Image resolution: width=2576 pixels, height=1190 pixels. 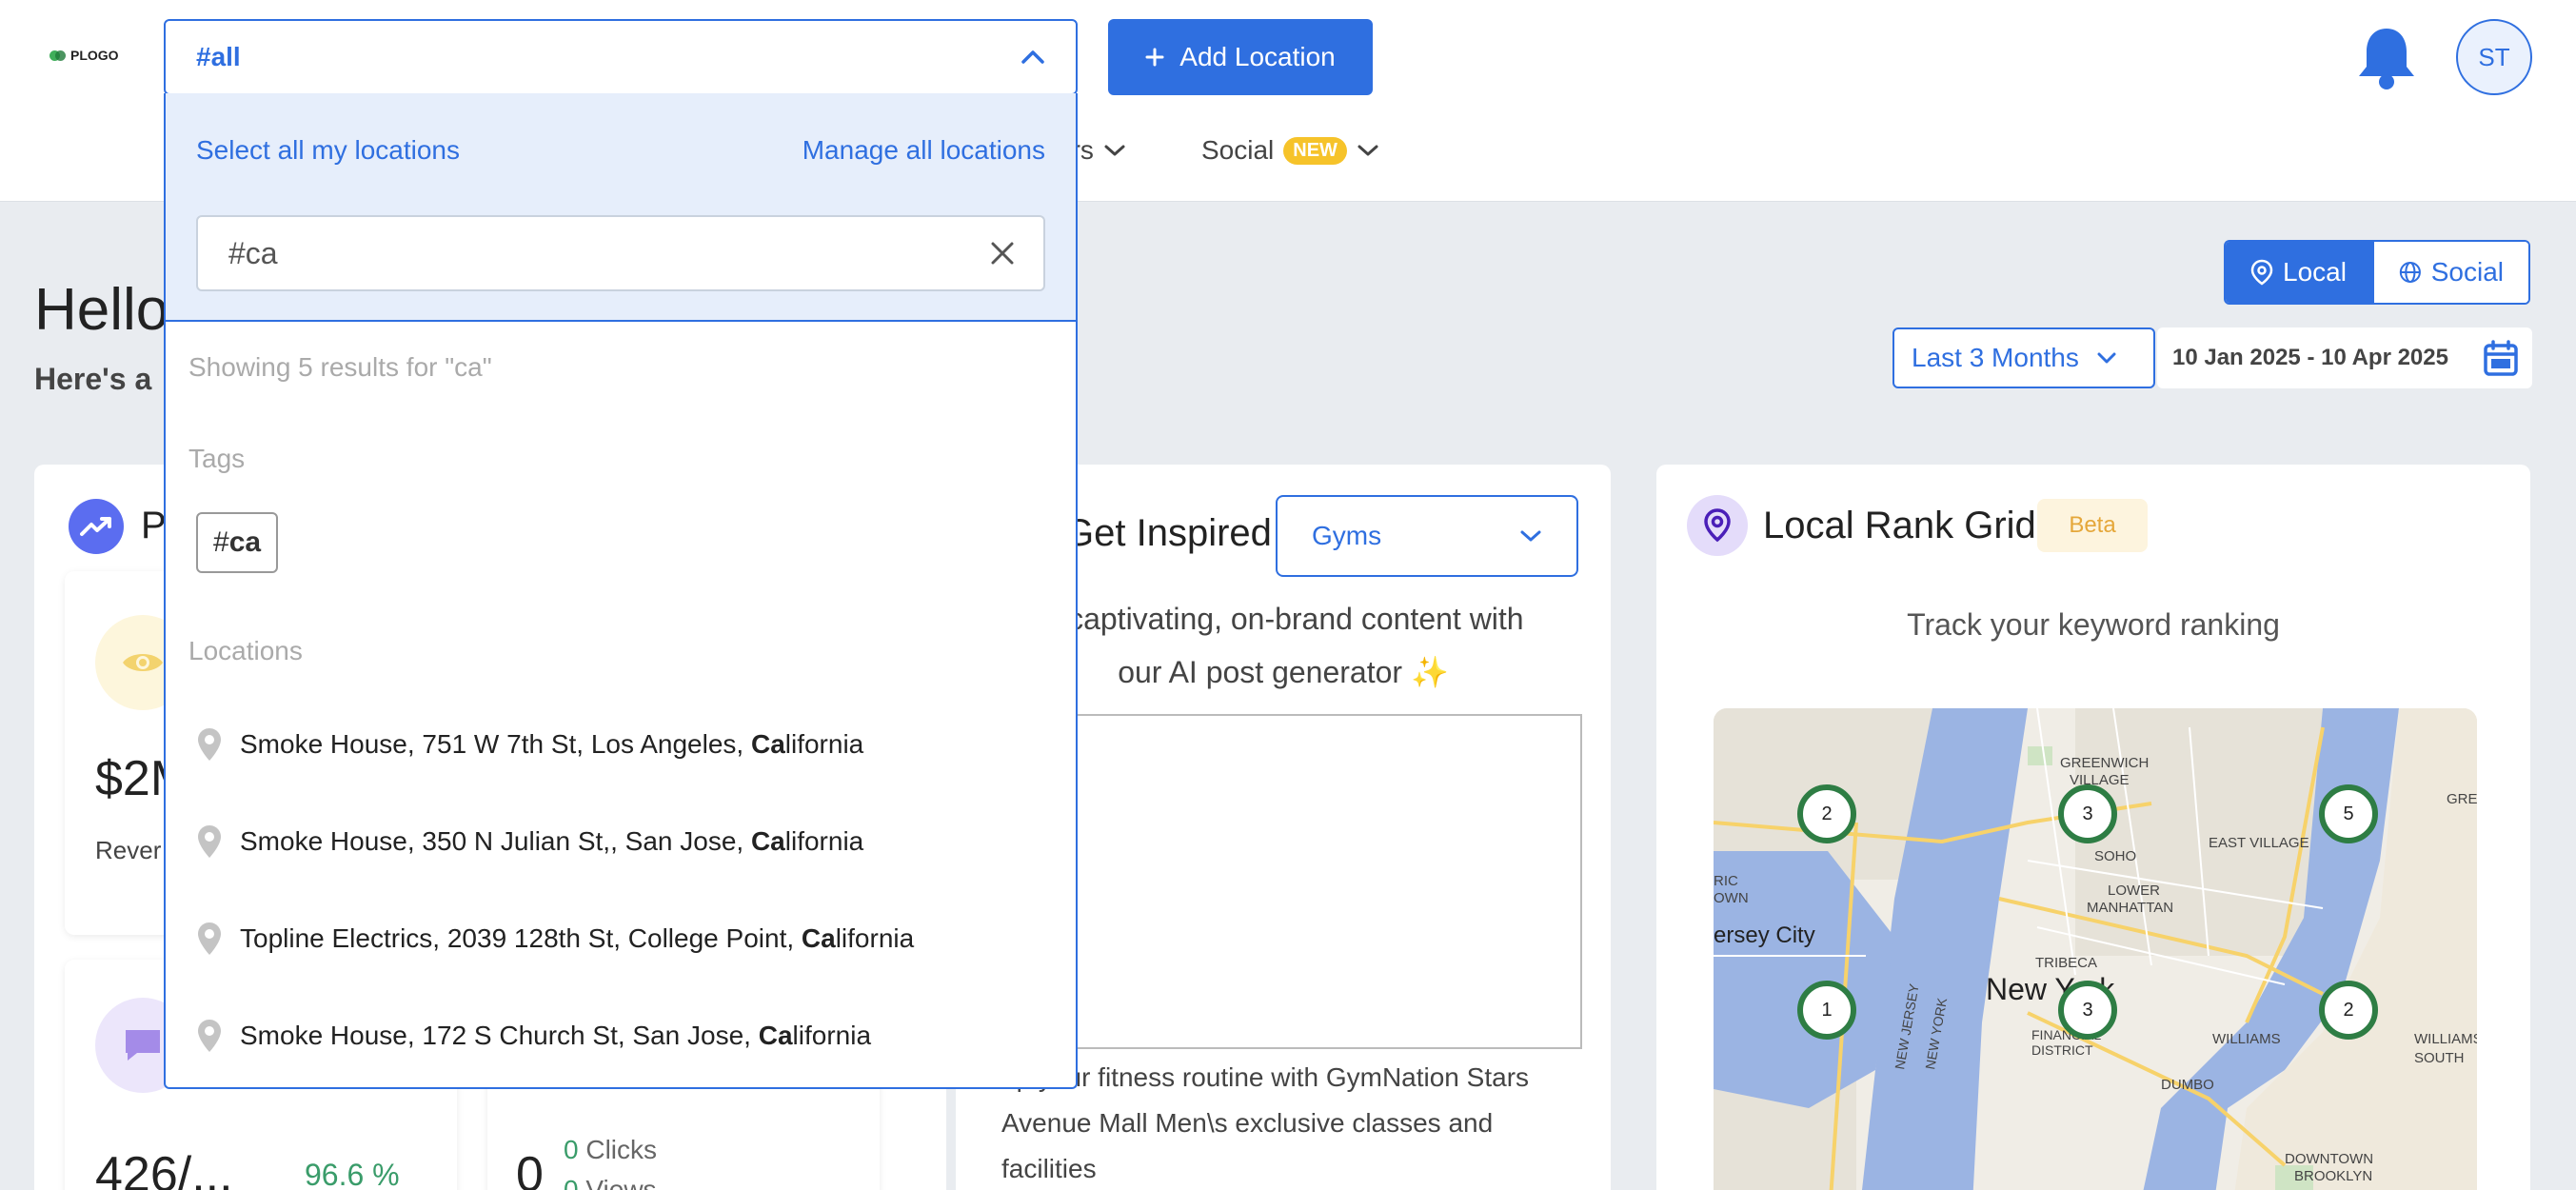 I want to click on avatar-initials: ST, so click(x=2494, y=56).